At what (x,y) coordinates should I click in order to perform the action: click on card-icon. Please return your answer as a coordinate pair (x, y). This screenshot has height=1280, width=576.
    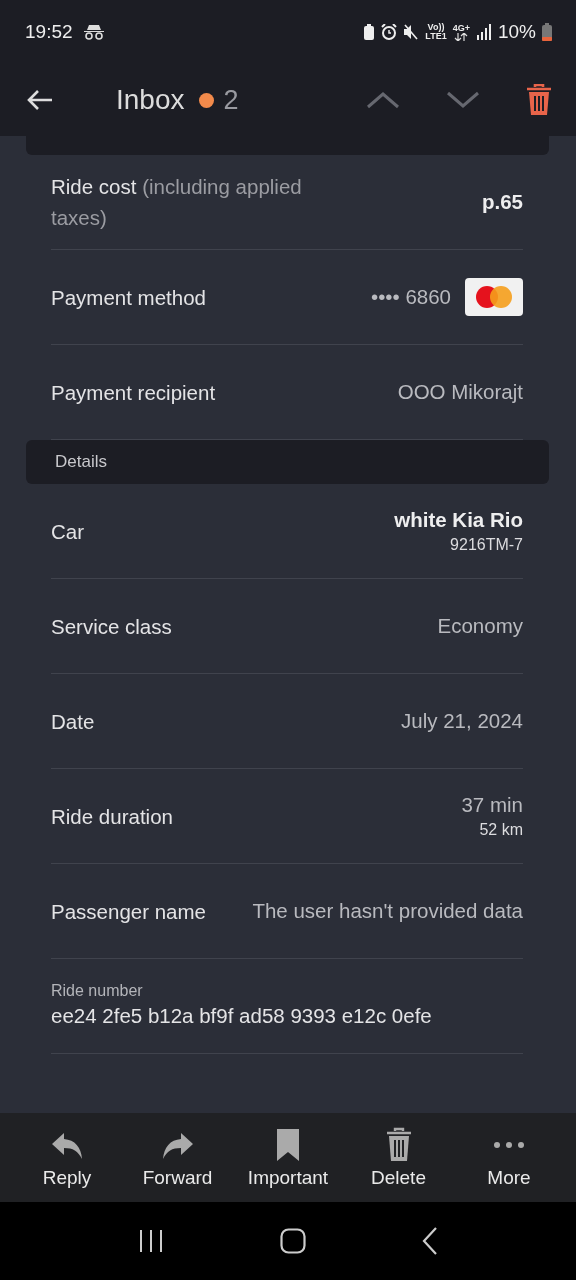
    Looking at the image, I should click on (494, 297).